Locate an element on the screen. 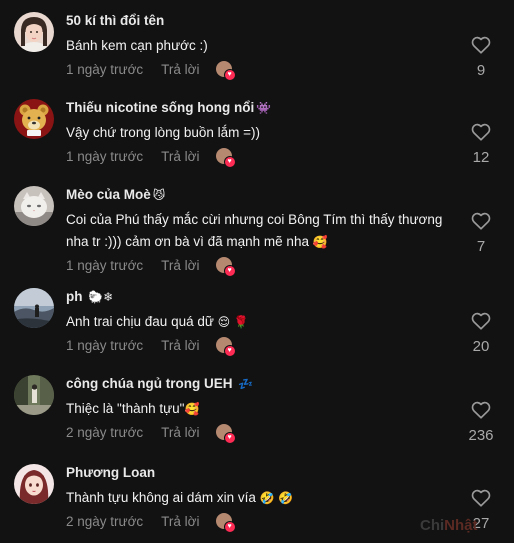 This screenshot has width=514, height=543. like-control: 20 is located at coordinates (481, 334).